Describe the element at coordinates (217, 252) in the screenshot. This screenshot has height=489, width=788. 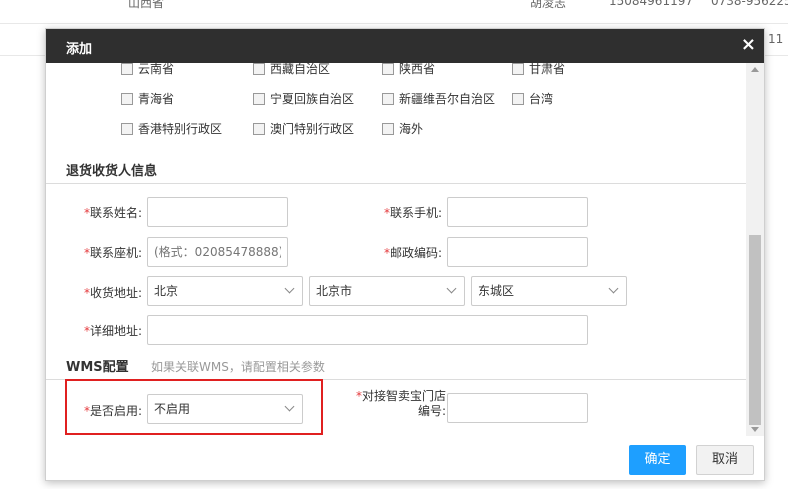
I see `landline-input` at that location.